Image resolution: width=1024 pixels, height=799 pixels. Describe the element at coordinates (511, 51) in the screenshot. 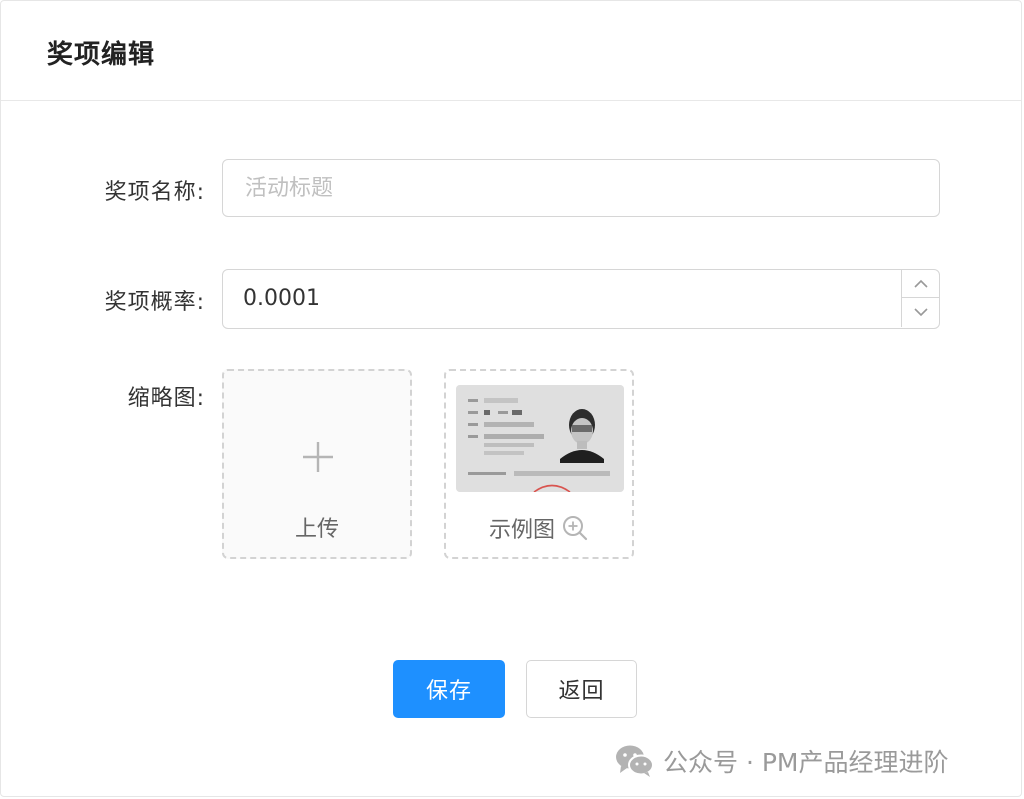

I see `panel-header: 奖项编辑` at that location.